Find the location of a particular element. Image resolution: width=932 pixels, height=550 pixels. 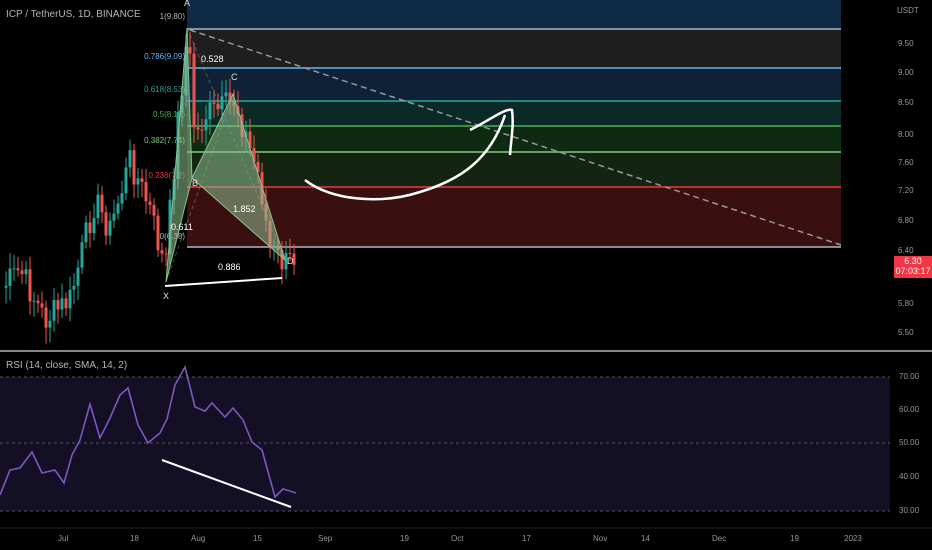

time-tick: 14 is located at coordinates (645, 538).